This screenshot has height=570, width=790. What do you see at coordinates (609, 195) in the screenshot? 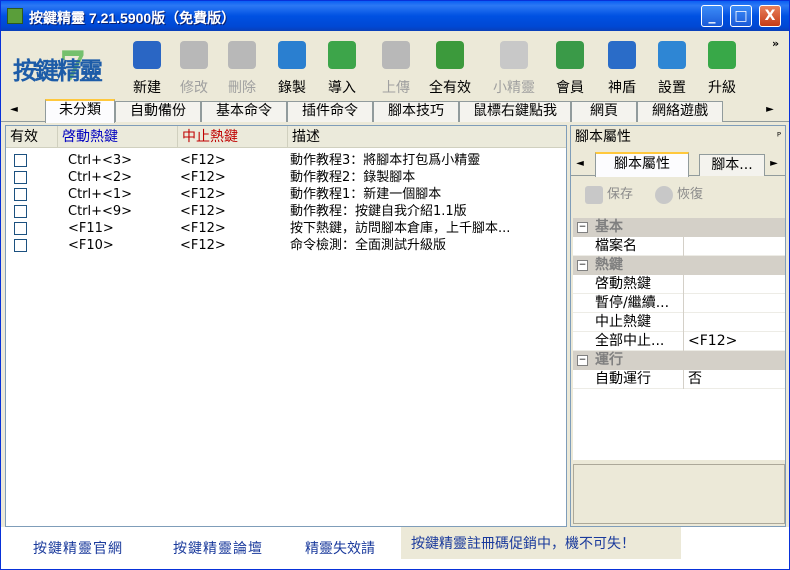
I see `save-button: 保存` at bounding box center [609, 195].